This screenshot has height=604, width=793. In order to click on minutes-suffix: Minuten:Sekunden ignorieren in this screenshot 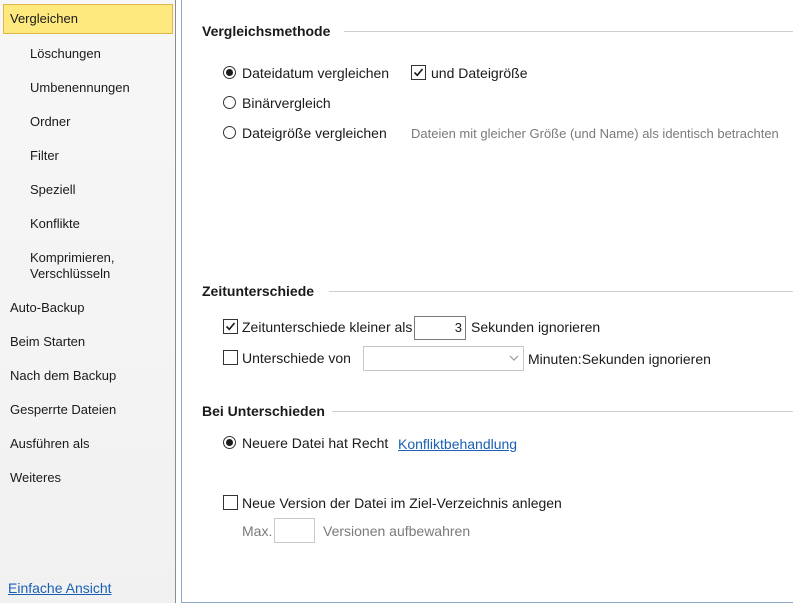, I will do `click(619, 359)`.